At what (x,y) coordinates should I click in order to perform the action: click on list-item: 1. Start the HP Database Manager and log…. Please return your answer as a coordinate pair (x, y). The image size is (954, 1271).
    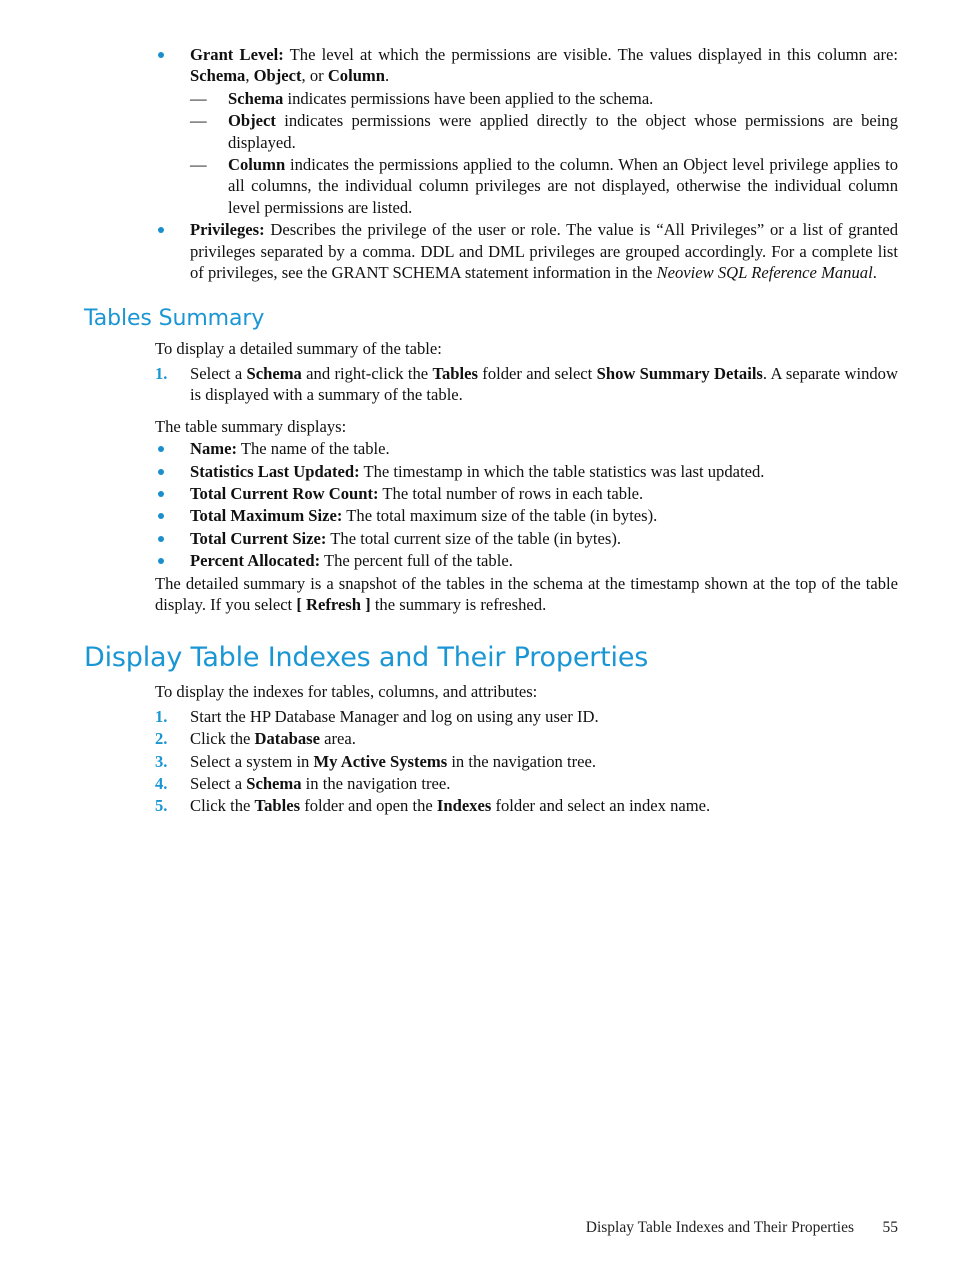
    Looking at the image, I should click on (491, 716).